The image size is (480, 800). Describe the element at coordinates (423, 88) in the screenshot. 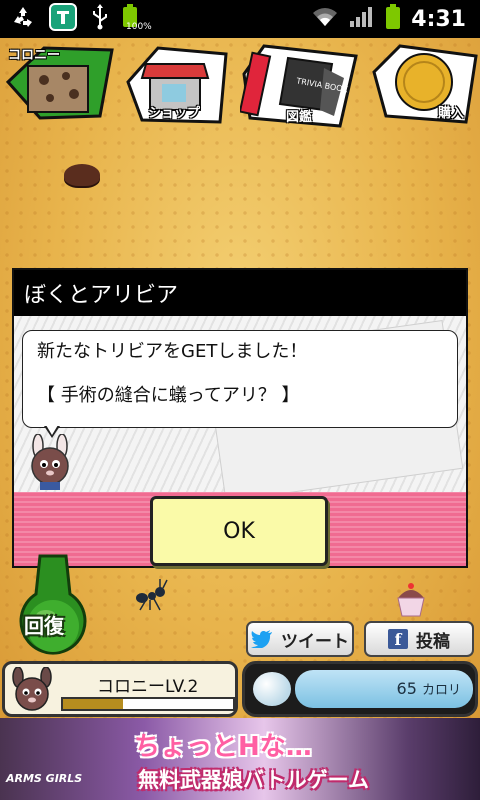

I see `menu-purchase-button: 購入` at that location.